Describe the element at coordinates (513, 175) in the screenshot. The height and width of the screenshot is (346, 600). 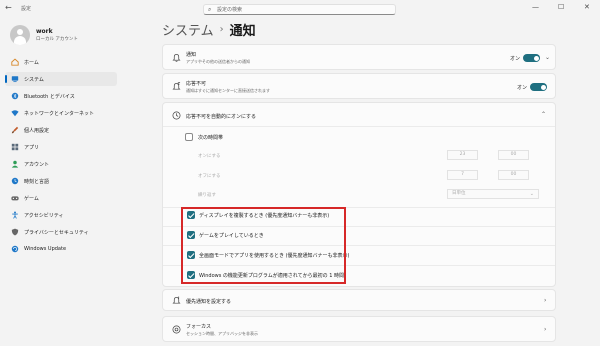
I see `off-minute-field: 00` at that location.